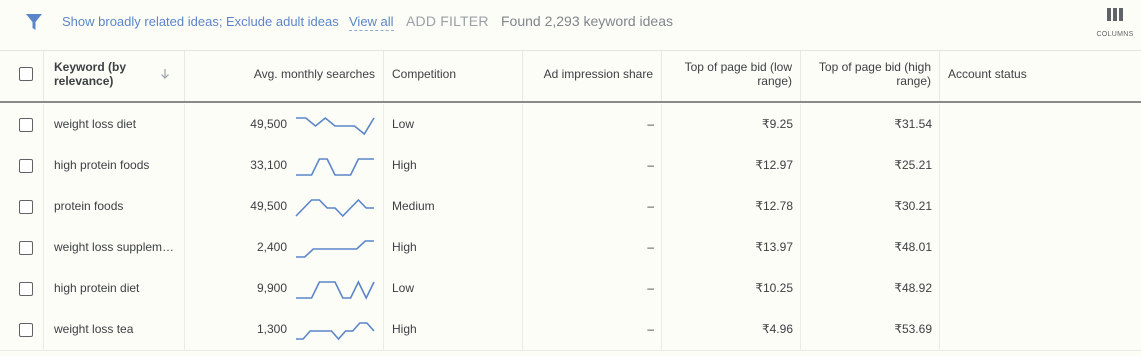 Image resolution: width=1141 pixels, height=356 pixels. I want to click on bid-low-value: ₹9.25, so click(777, 124).